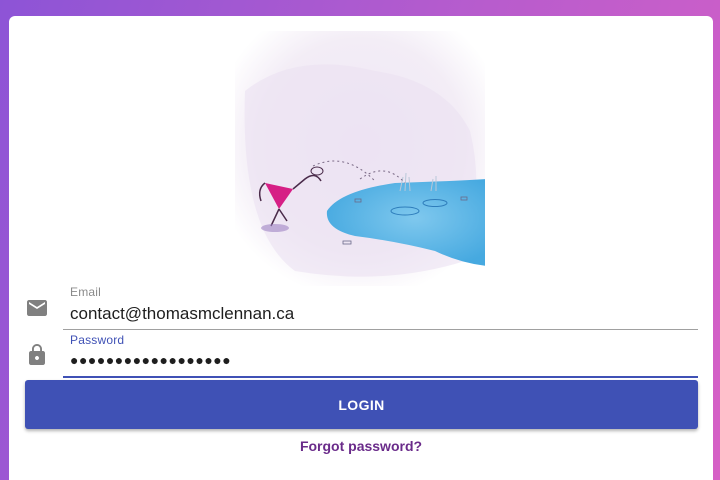 The image size is (720, 480). I want to click on lock-icon, so click(37, 354).